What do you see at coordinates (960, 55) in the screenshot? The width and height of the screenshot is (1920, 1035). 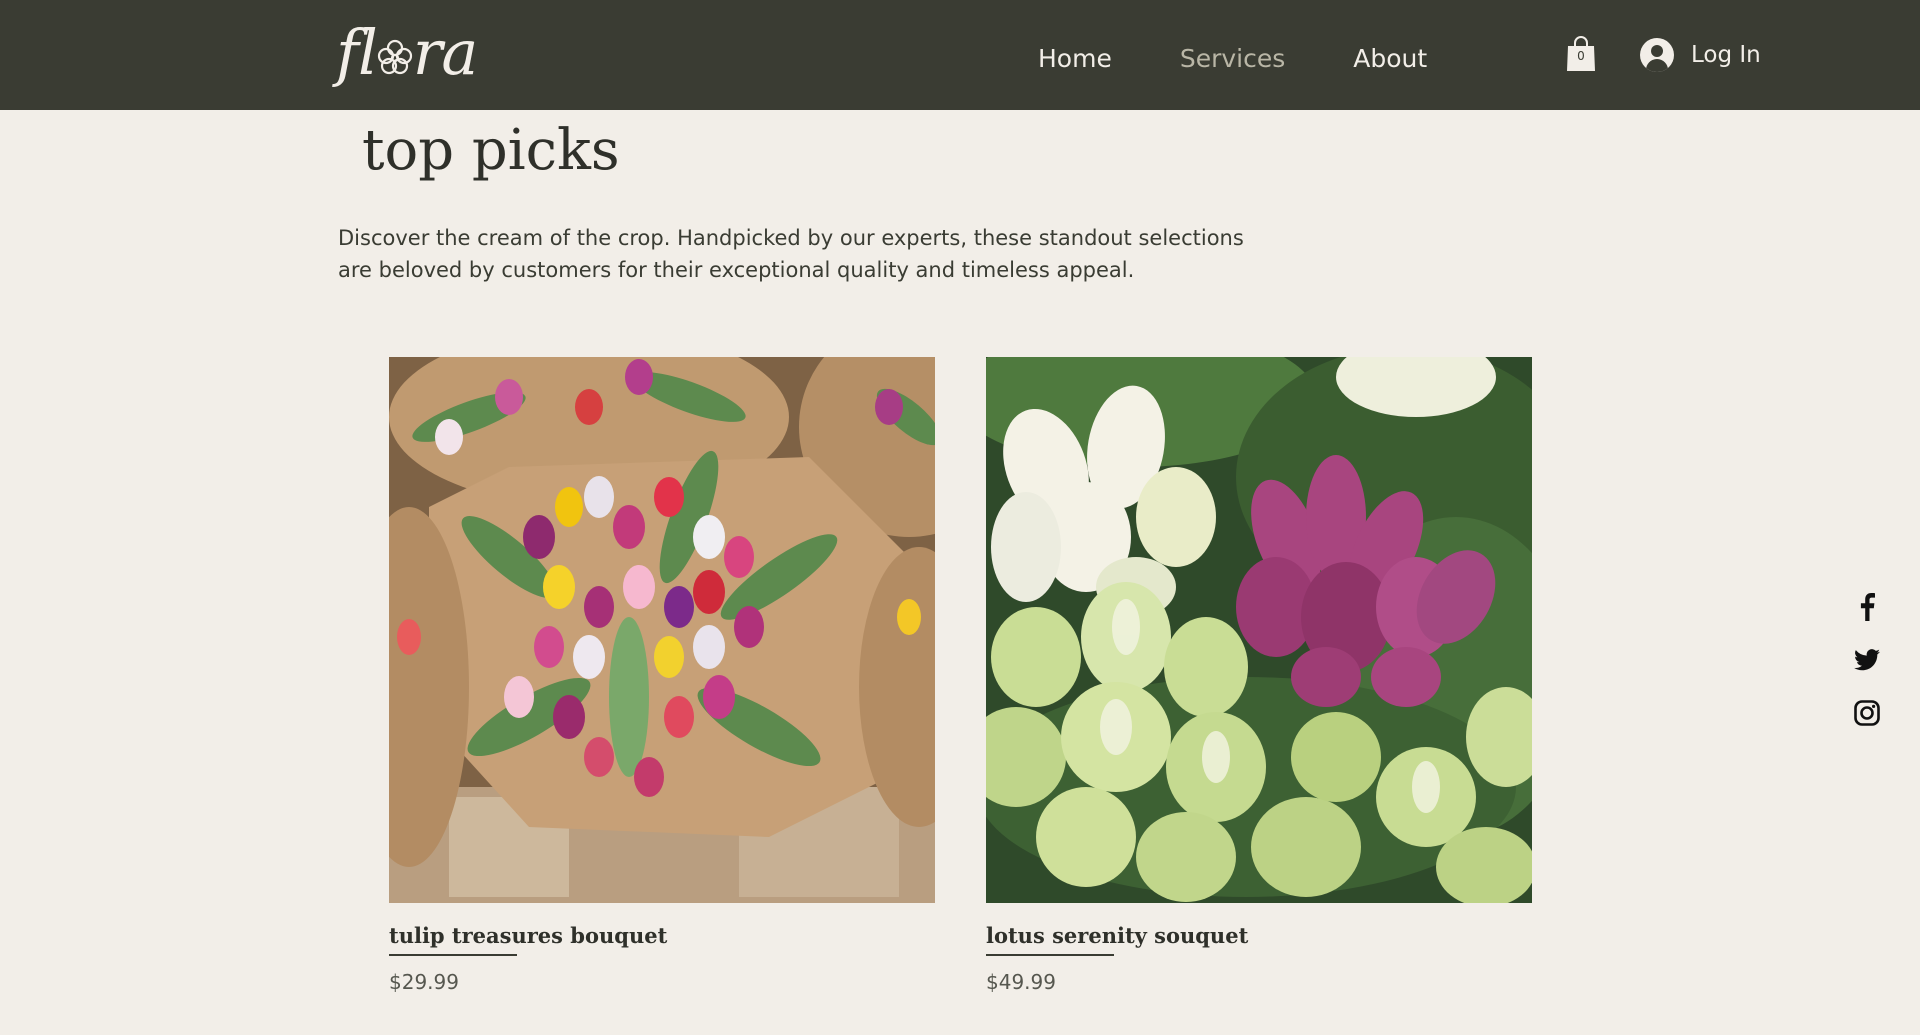 I see `site-header: fl ra Home Services About 0 Log In` at bounding box center [960, 55].